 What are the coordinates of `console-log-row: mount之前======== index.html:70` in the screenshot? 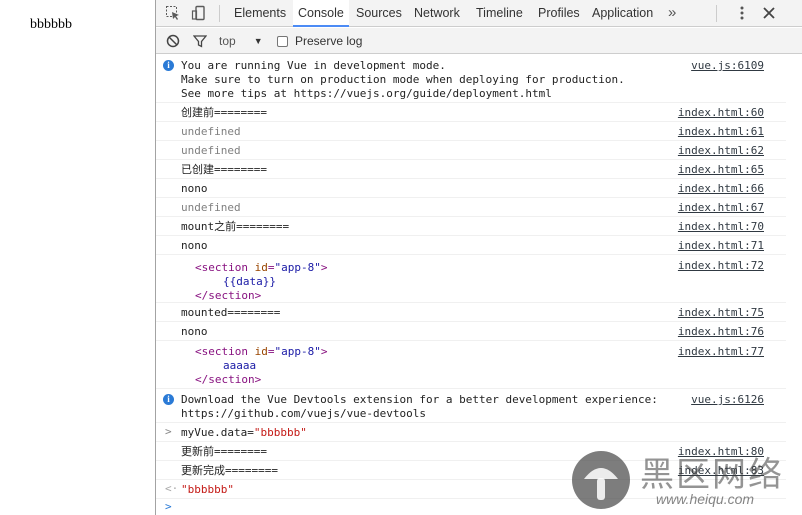 It's located at (471, 226).